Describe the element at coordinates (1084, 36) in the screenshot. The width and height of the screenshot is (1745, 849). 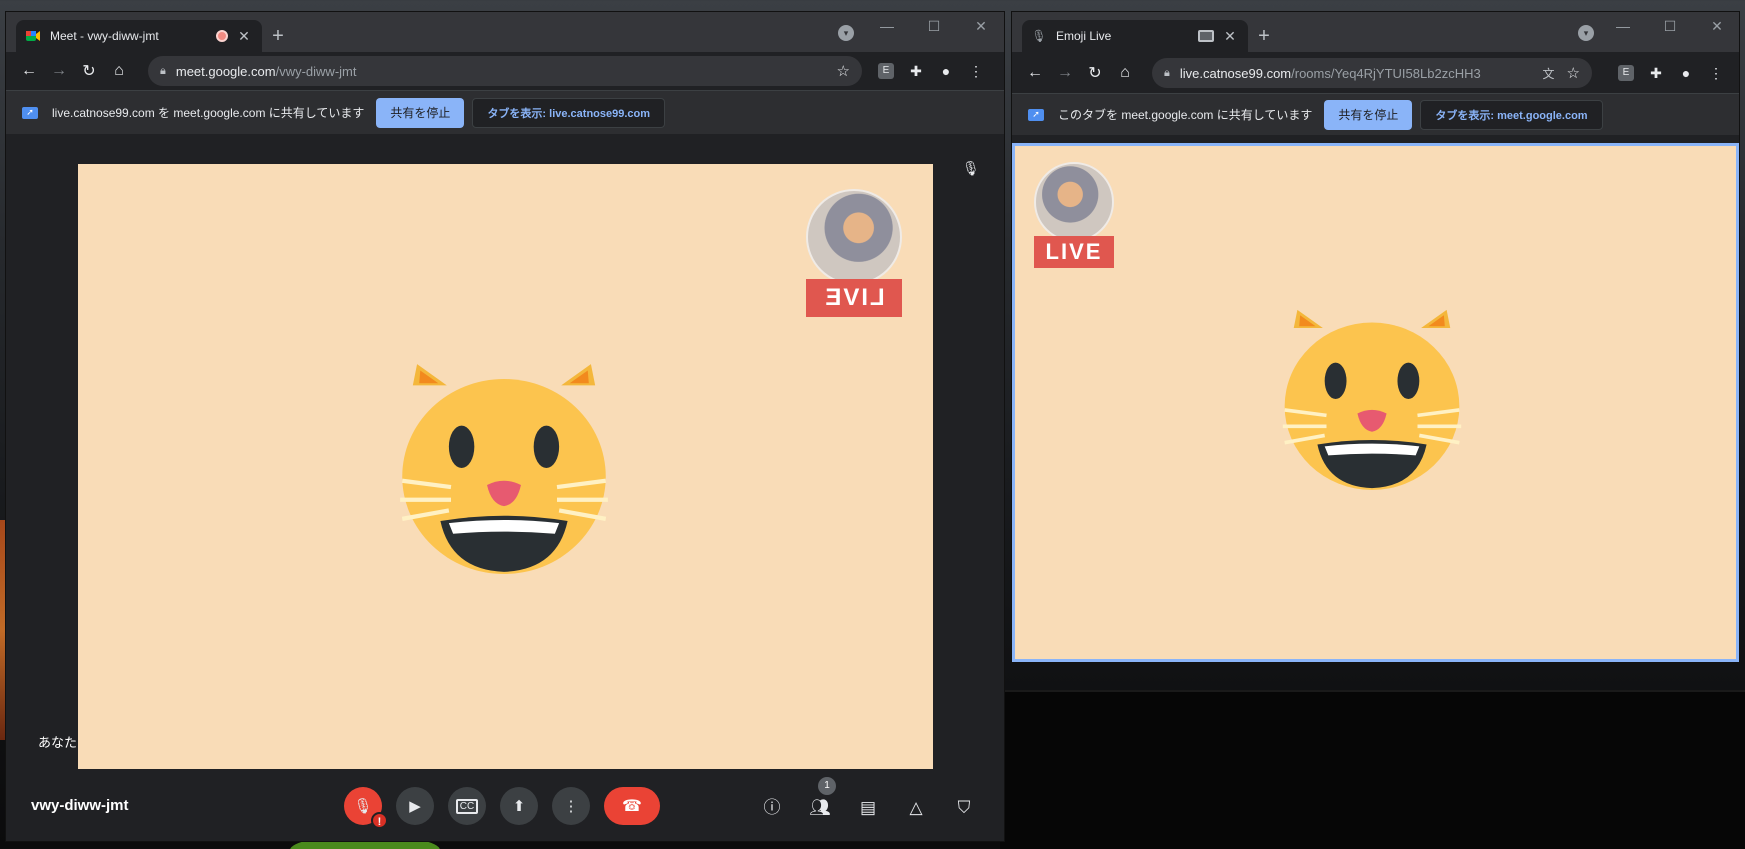
I see `tab-title: Emoji Live` at that location.